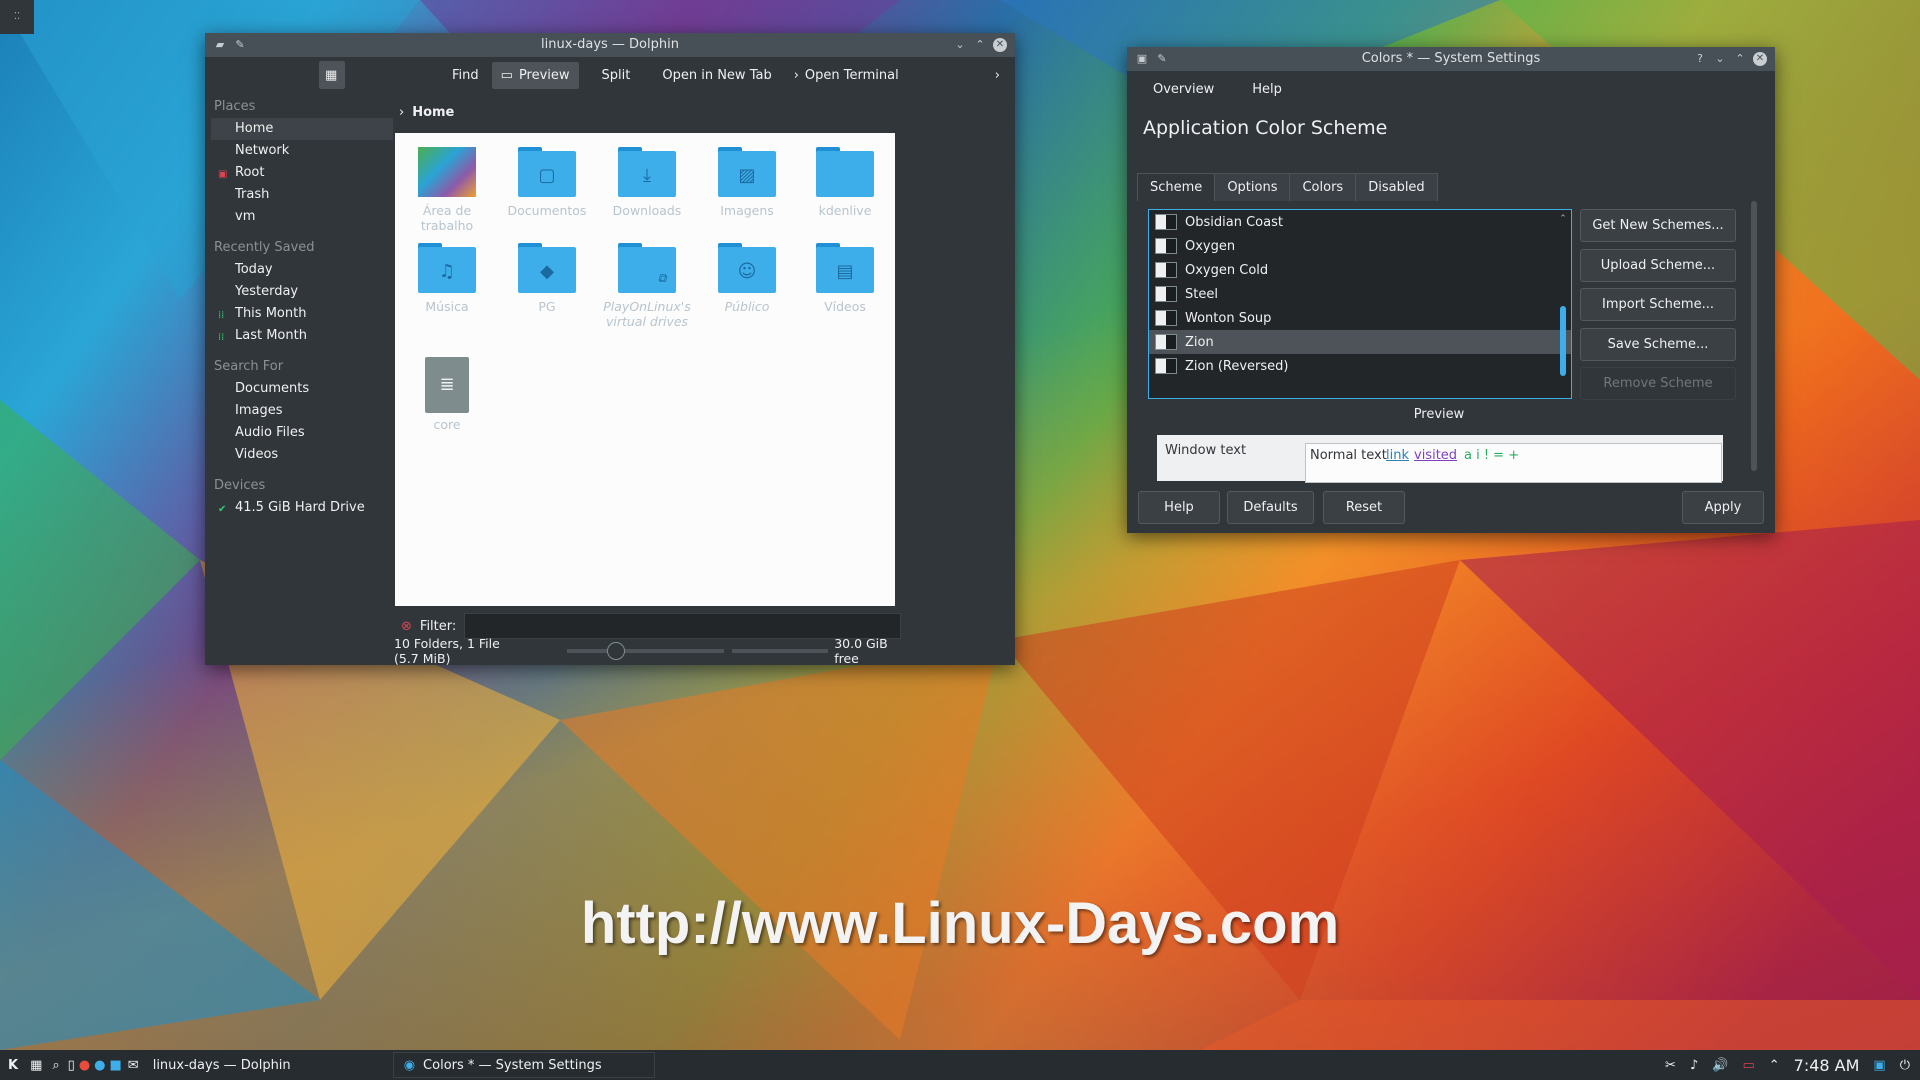  I want to click on file-item: ◆ PG, so click(547, 278).